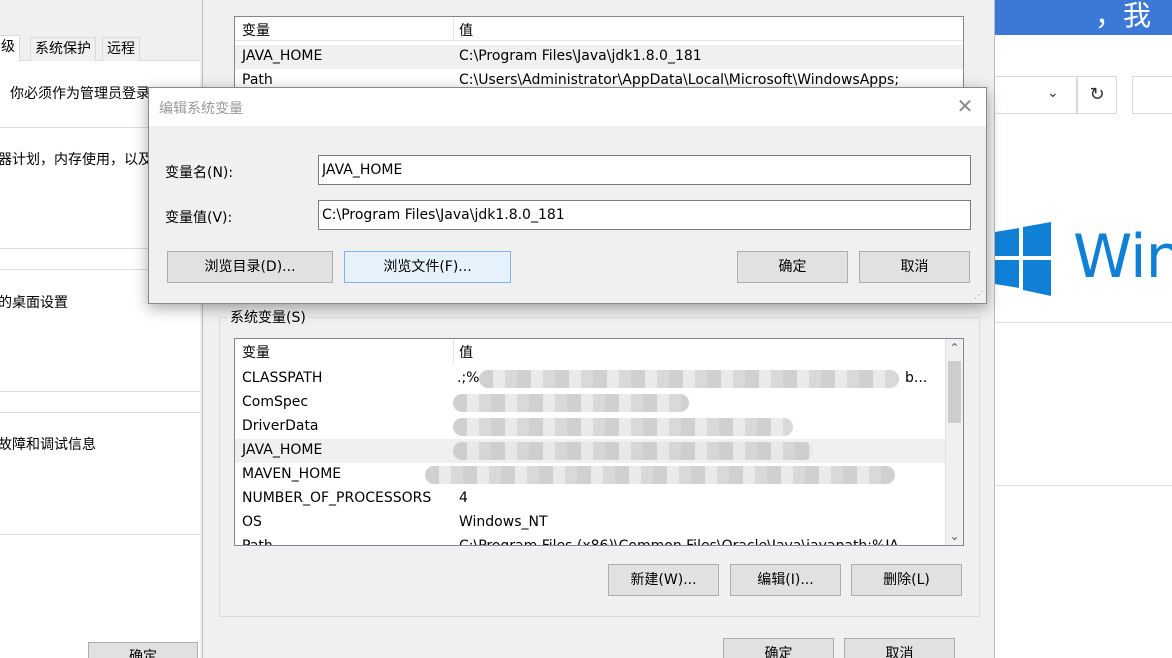 Image resolution: width=1172 pixels, height=658 pixels. What do you see at coordinates (792, 267) in the screenshot?
I see `dialog-ok-button: 确定` at bounding box center [792, 267].